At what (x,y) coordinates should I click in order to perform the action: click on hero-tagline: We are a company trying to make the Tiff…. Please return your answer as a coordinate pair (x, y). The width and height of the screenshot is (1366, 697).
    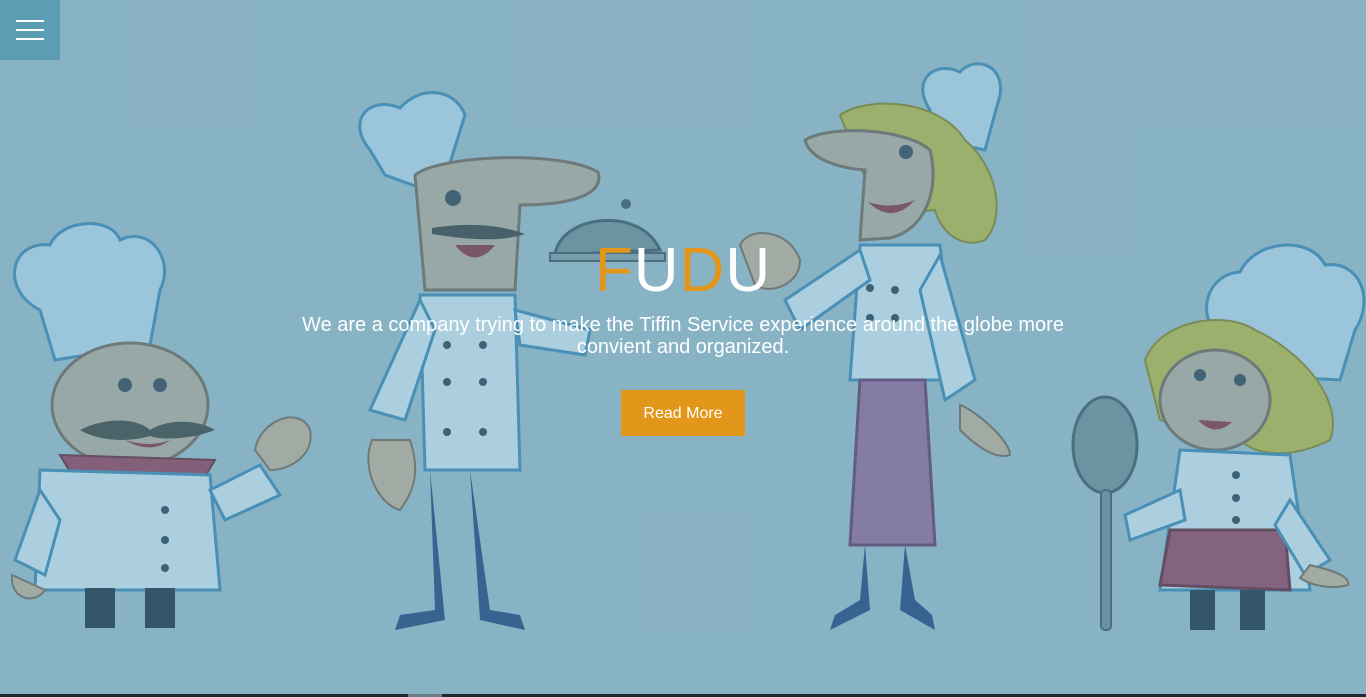
    Looking at the image, I should click on (683, 336).